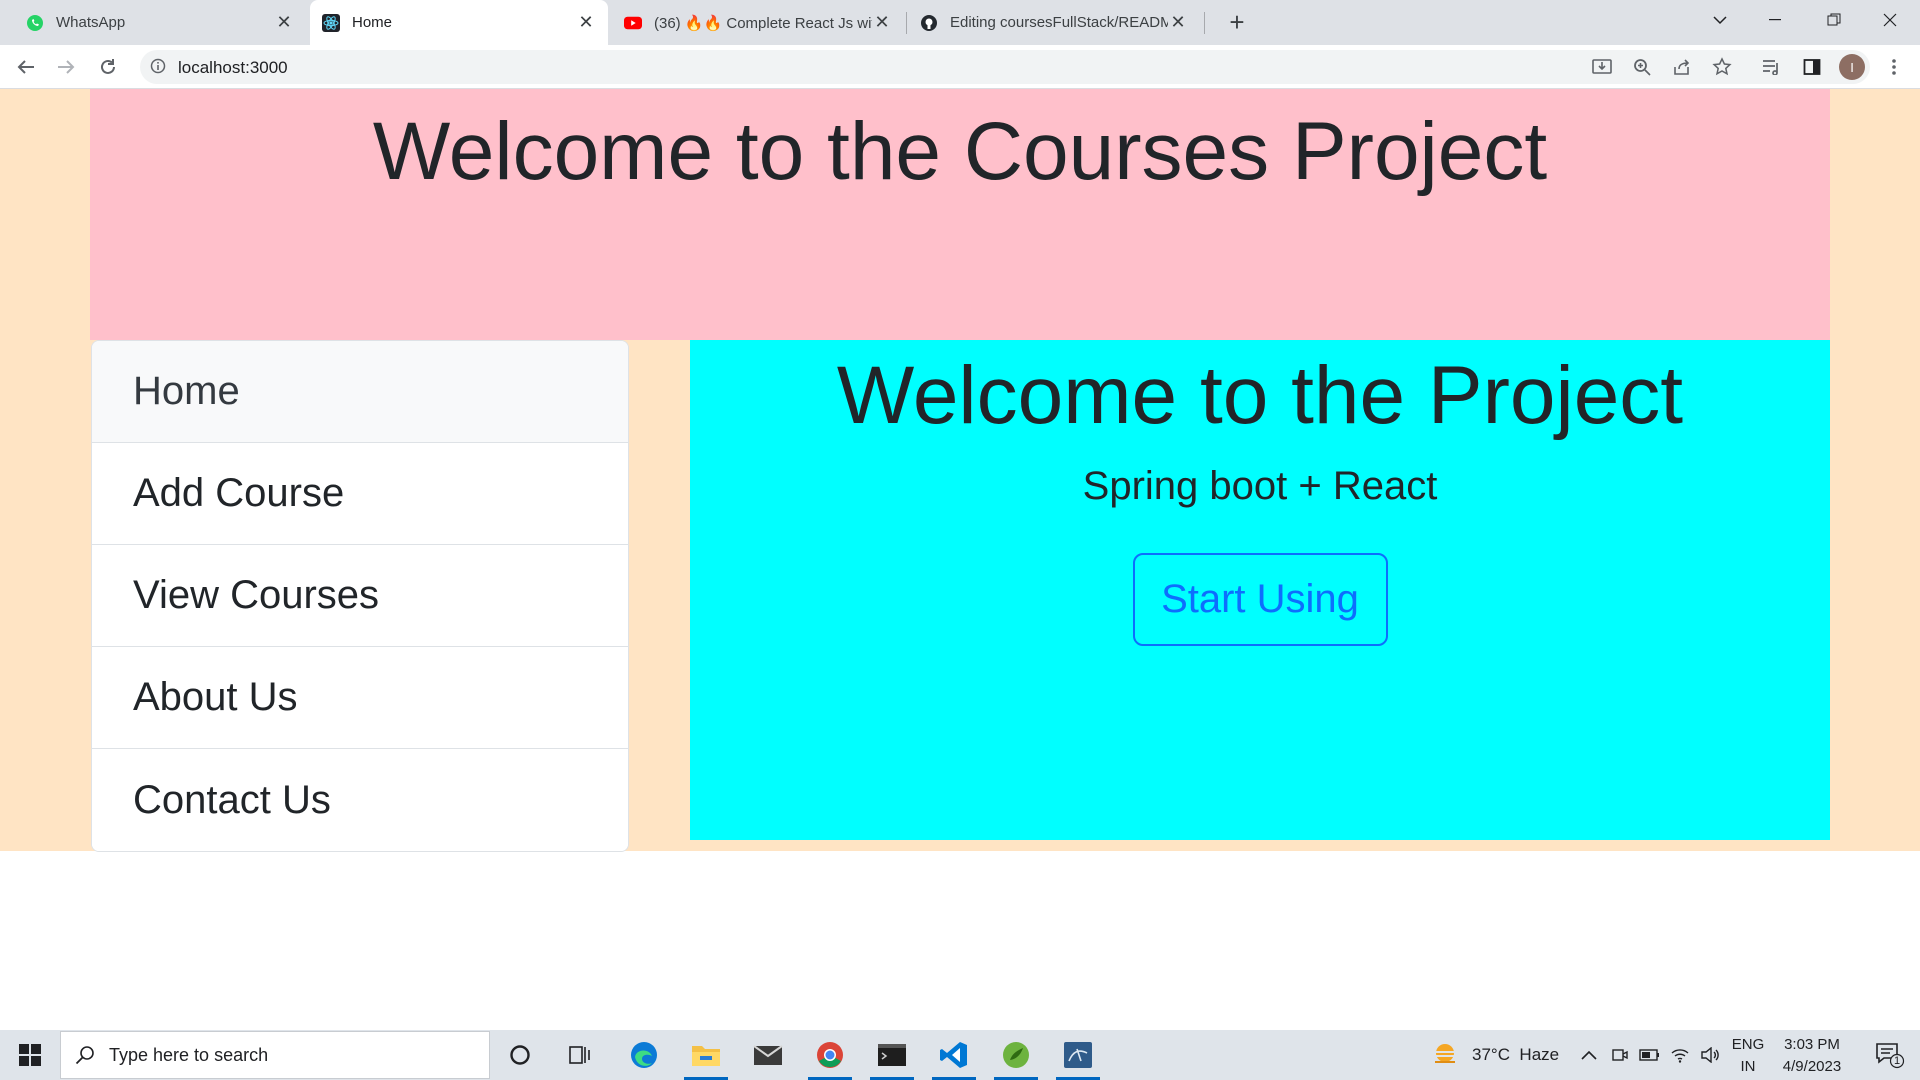  What do you see at coordinates (360, 494) in the screenshot?
I see `menu-item-add-course: Add Course` at bounding box center [360, 494].